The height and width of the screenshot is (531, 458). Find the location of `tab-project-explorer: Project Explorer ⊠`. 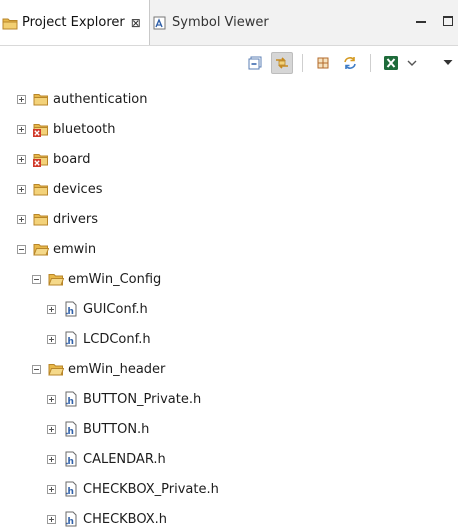

tab-project-explorer: Project Explorer ⊠ is located at coordinates (75, 22).